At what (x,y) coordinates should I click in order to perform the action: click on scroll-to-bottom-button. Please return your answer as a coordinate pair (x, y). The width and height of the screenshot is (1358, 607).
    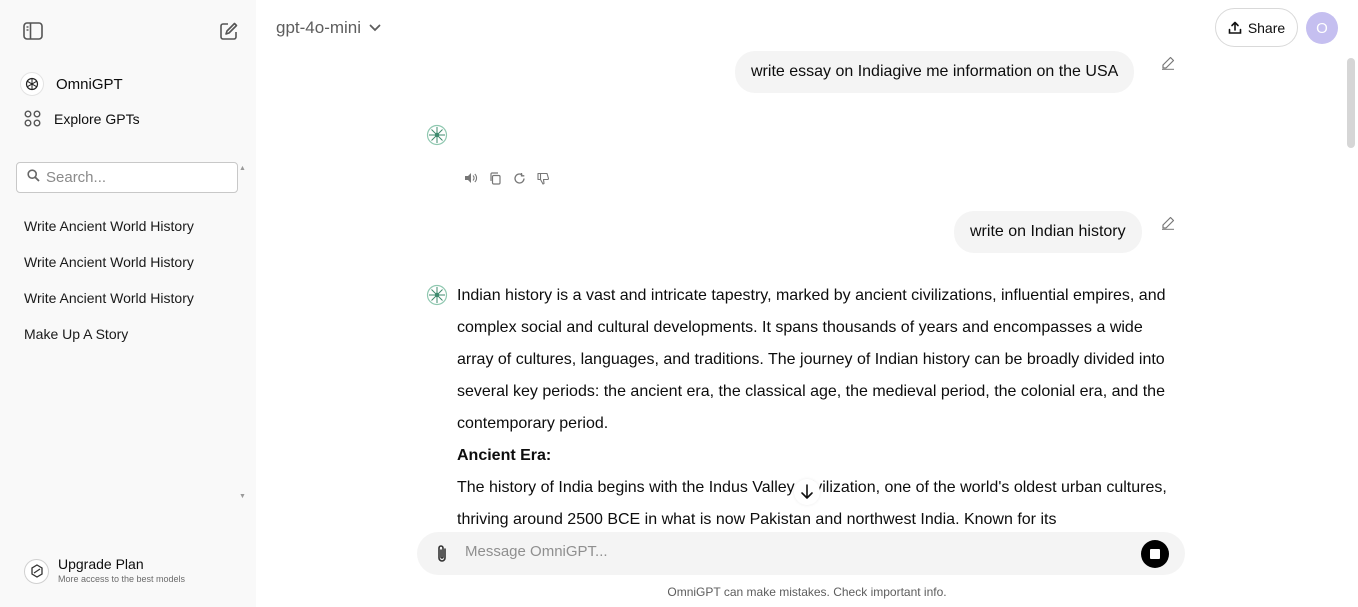
    Looking at the image, I should click on (807, 492).